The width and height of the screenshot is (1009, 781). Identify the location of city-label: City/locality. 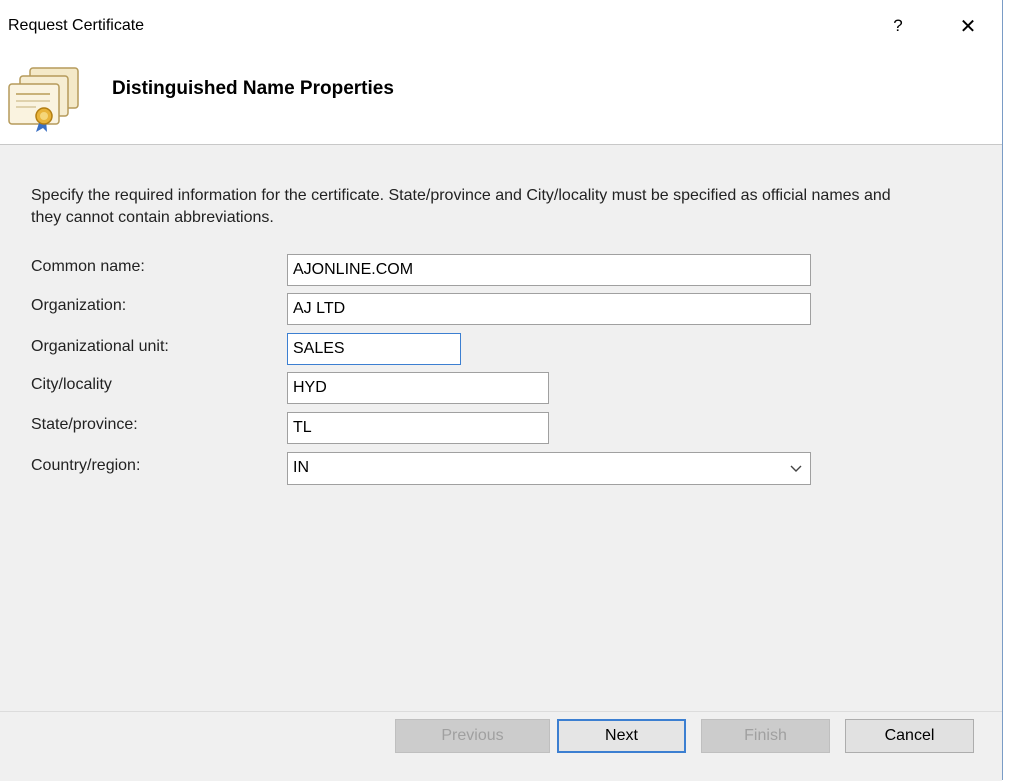
(71, 384).